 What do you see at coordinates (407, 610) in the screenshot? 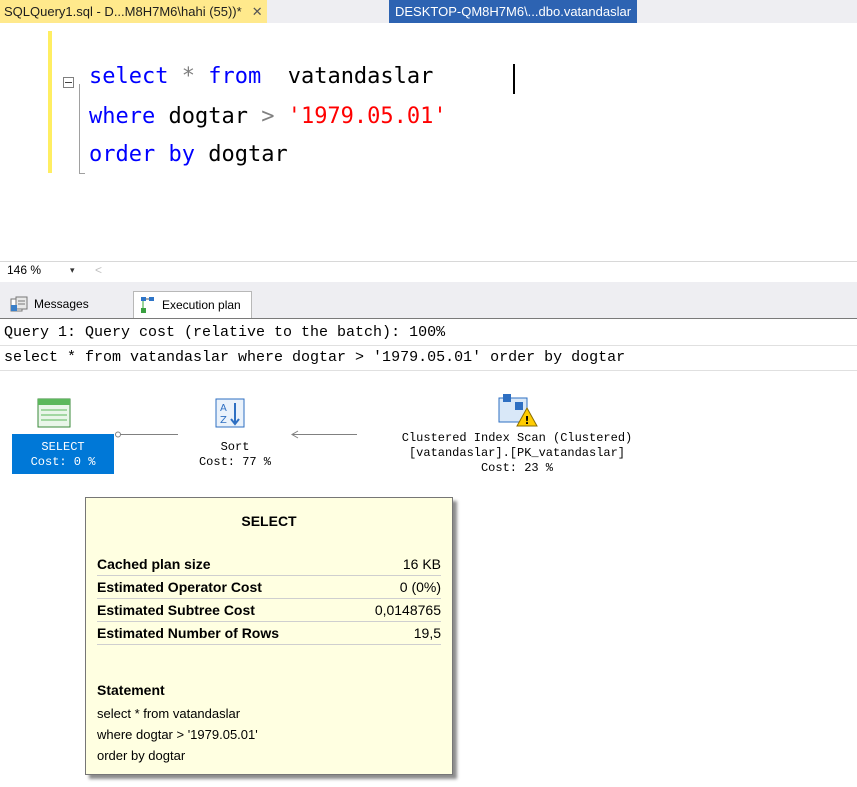
I see `tooltip-row-value: 0,0148765` at bounding box center [407, 610].